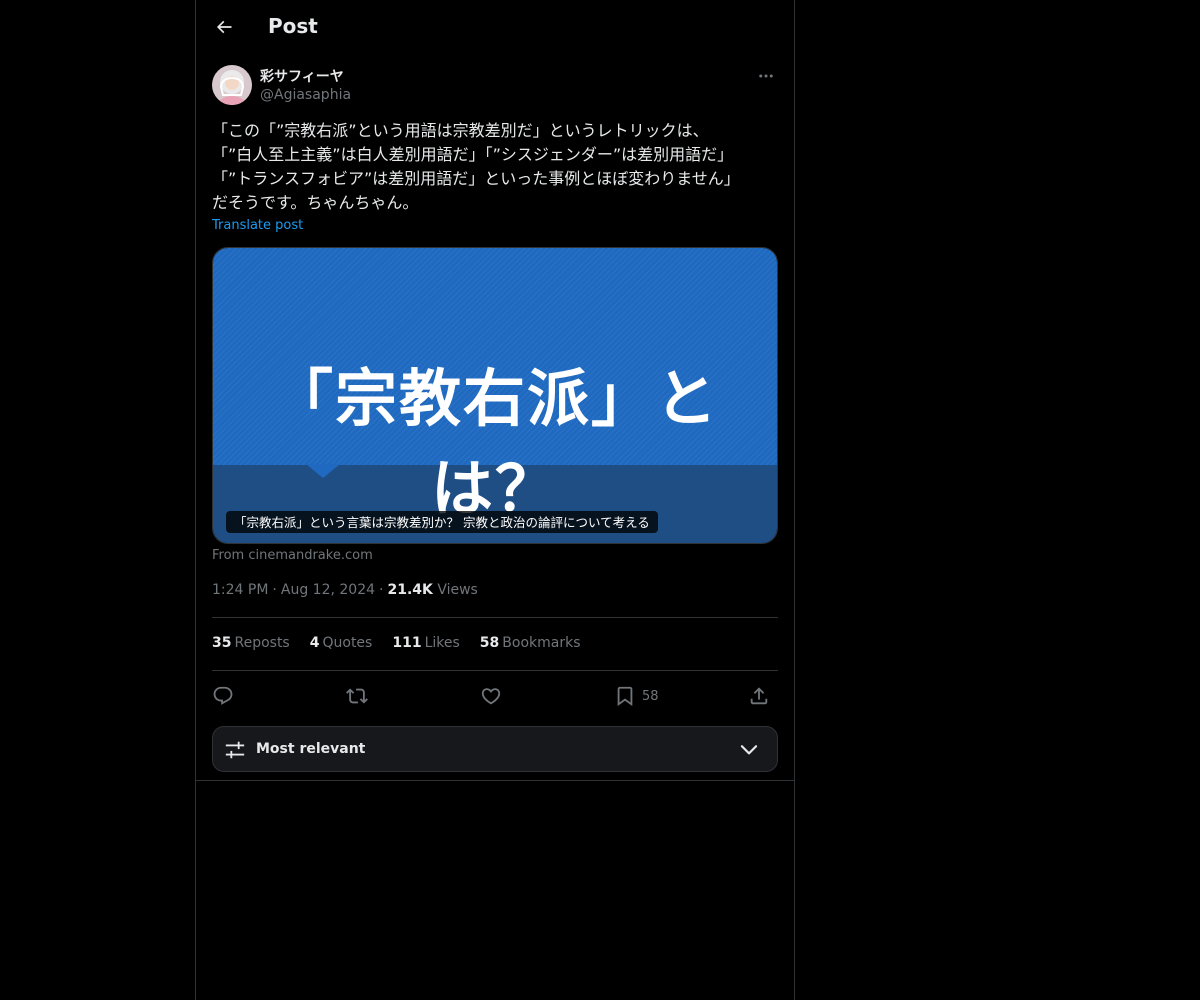 The height and width of the screenshot is (1000, 1200). I want to click on bookmarks-stat: 58 Bookmarks, so click(530, 643).